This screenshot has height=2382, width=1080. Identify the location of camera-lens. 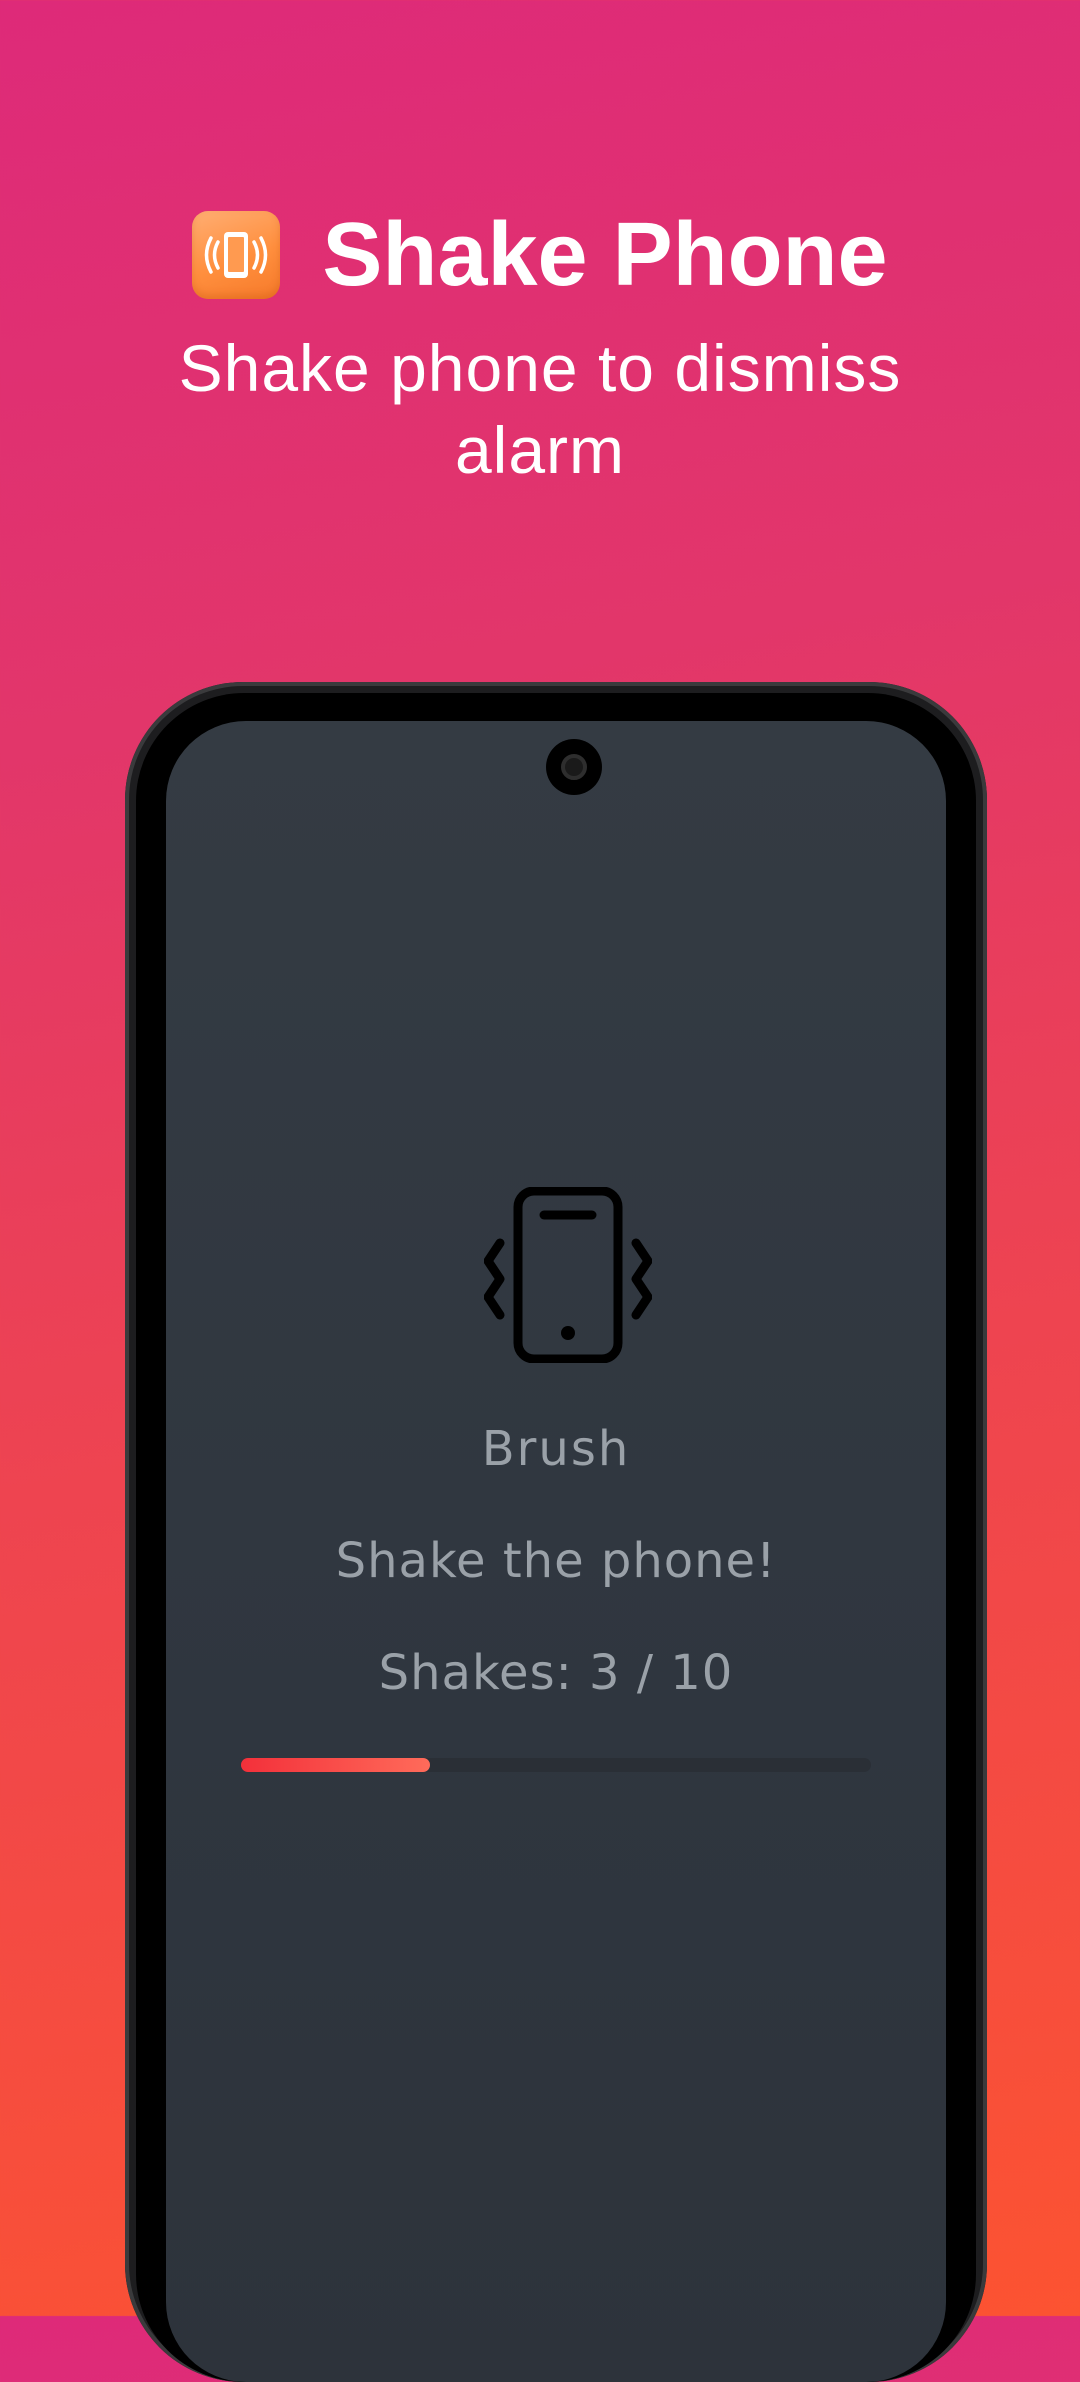
(574, 767).